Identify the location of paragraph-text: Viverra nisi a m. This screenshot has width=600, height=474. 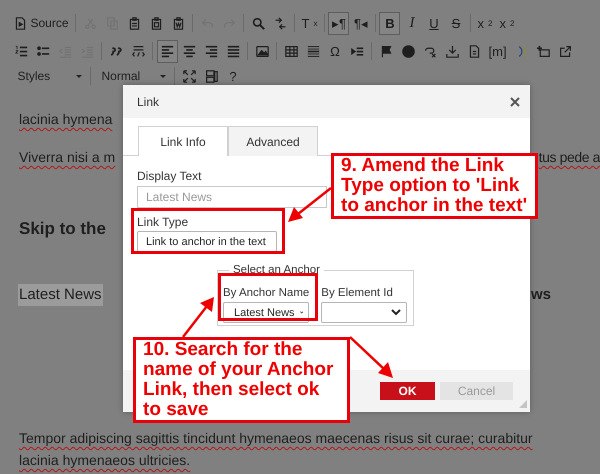
(67, 157).